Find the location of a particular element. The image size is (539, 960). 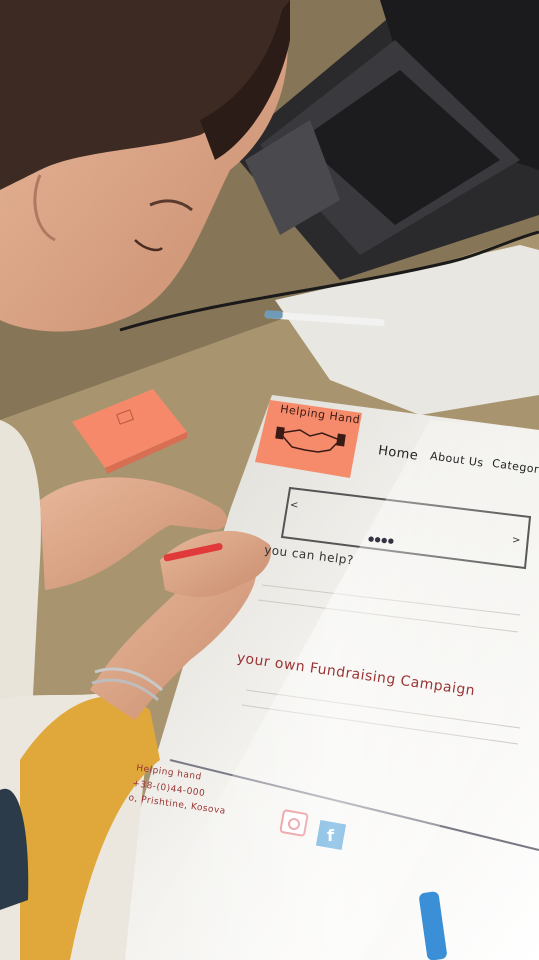

facebook-glyph: f is located at coordinates (330, 835).